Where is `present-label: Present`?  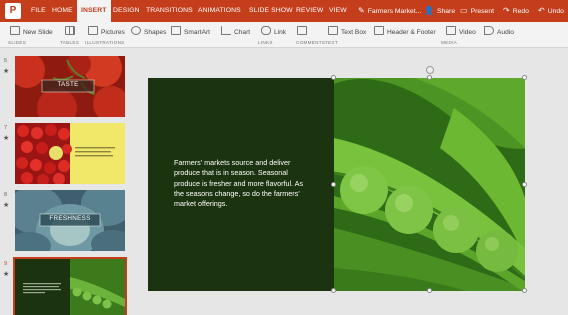 present-label: Present is located at coordinates (482, 11).